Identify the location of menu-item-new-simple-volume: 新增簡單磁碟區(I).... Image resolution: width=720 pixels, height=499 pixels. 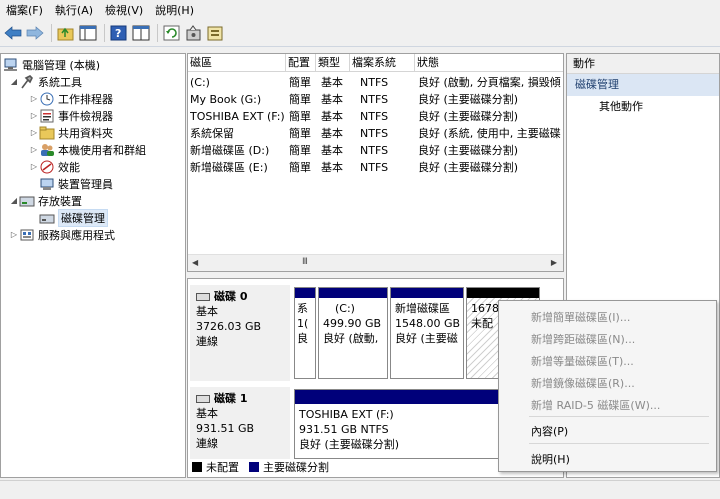
(580, 317).